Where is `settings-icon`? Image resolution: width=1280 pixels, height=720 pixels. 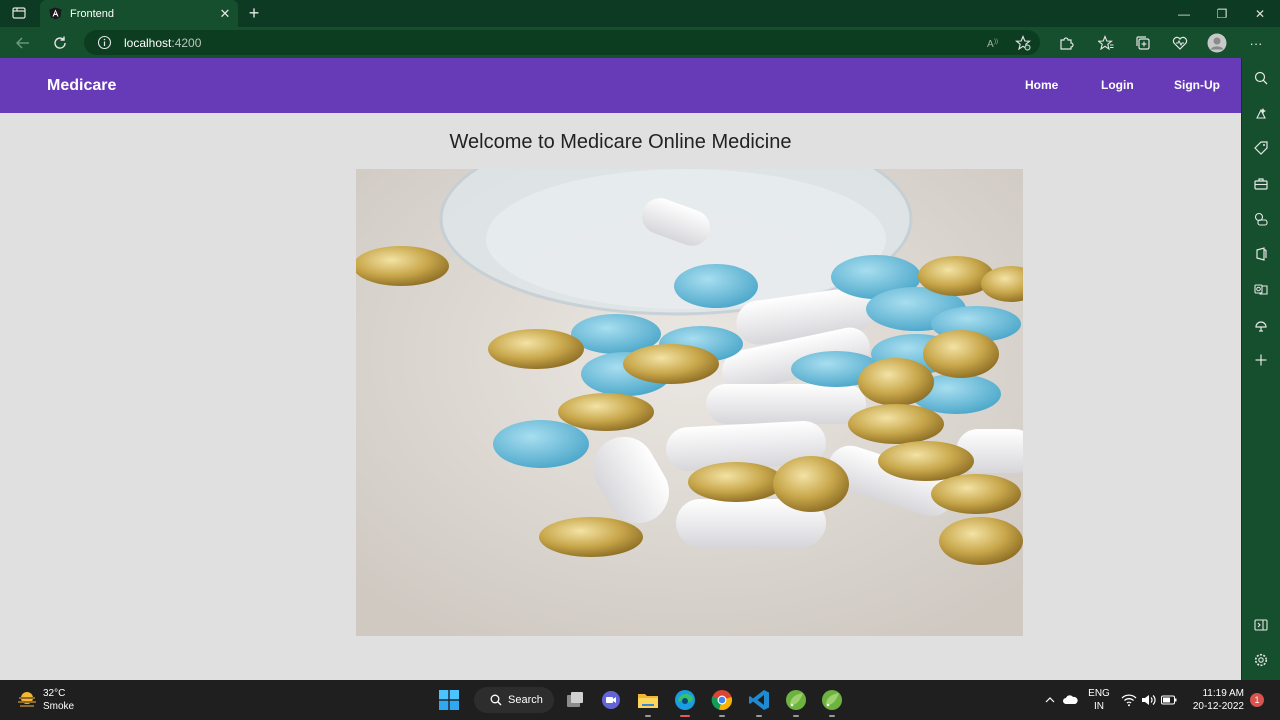 settings-icon is located at coordinates (1261, 660).